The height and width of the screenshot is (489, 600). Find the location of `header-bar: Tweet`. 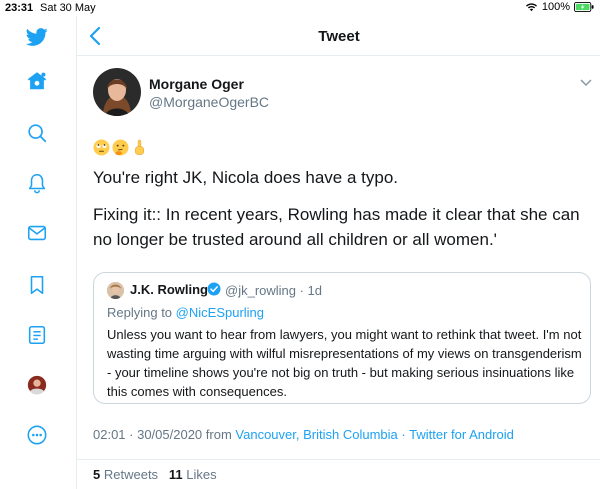

header-bar: Tweet is located at coordinates (338, 36).